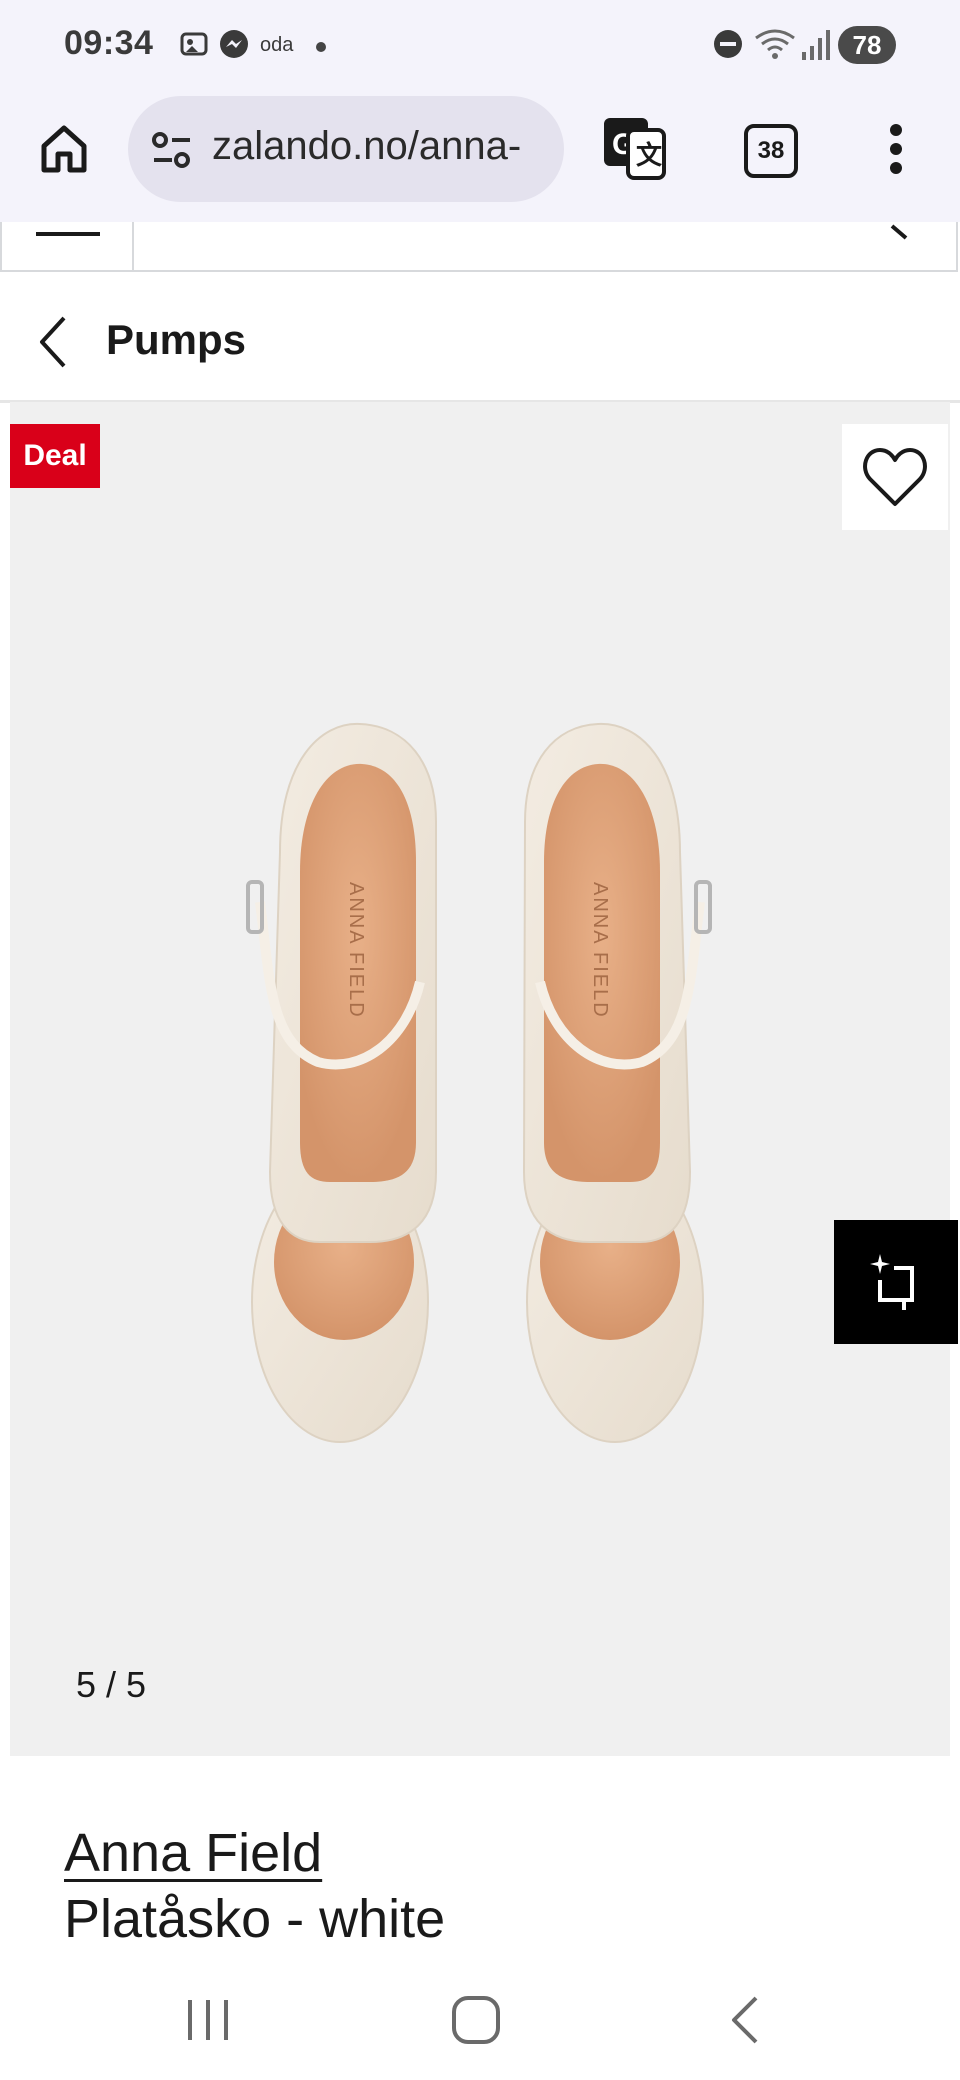 The image size is (960, 2080). What do you see at coordinates (746, 2020) in the screenshot?
I see `back-nav-icon` at bounding box center [746, 2020].